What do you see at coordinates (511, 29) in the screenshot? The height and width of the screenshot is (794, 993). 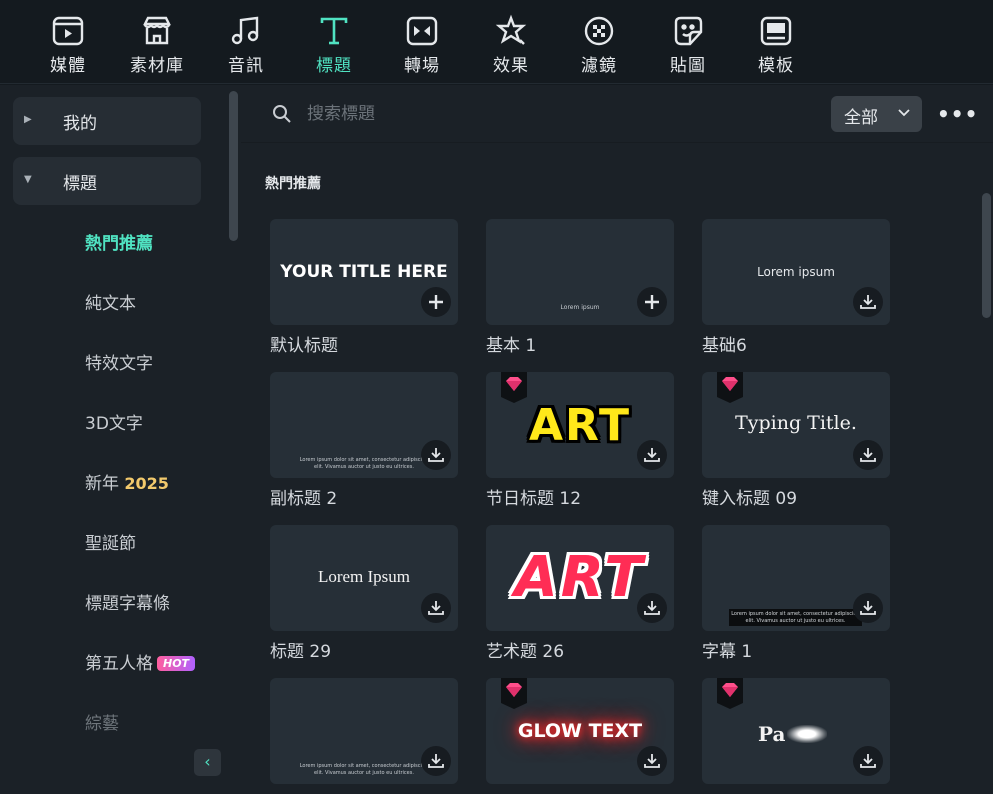 I see `effects-icon` at bounding box center [511, 29].